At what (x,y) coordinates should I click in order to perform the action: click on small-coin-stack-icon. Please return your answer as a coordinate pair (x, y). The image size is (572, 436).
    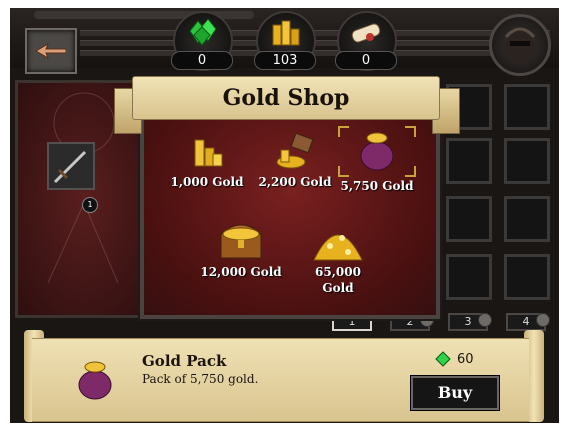
    Looking at the image, I should click on (208, 153).